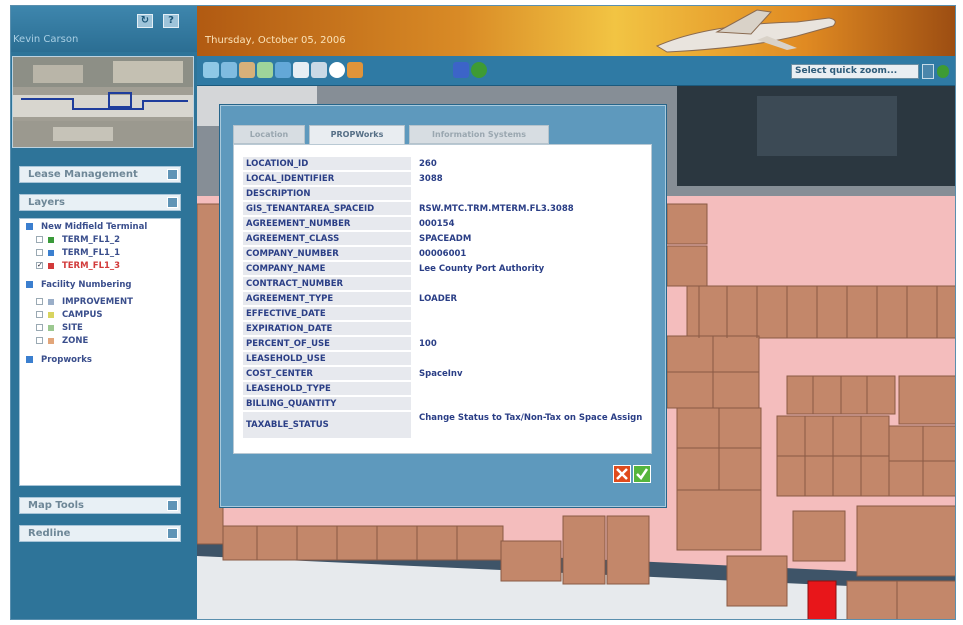 The height and width of the screenshot is (625, 963). What do you see at coordinates (56, 505) in the screenshot?
I see `map-tools-label: Map Tools` at bounding box center [56, 505].